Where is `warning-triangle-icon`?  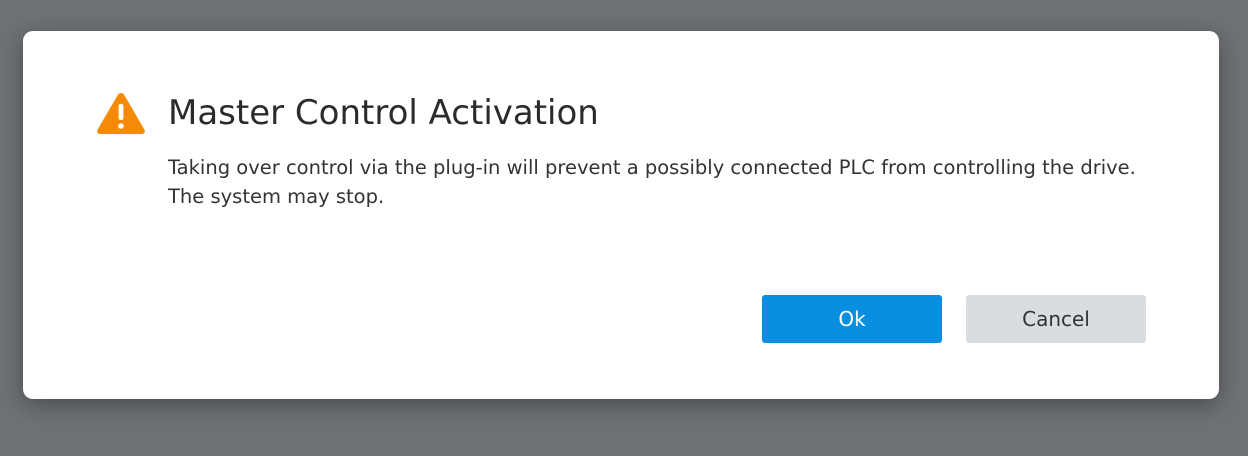 warning-triangle-icon is located at coordinates (121, 113).